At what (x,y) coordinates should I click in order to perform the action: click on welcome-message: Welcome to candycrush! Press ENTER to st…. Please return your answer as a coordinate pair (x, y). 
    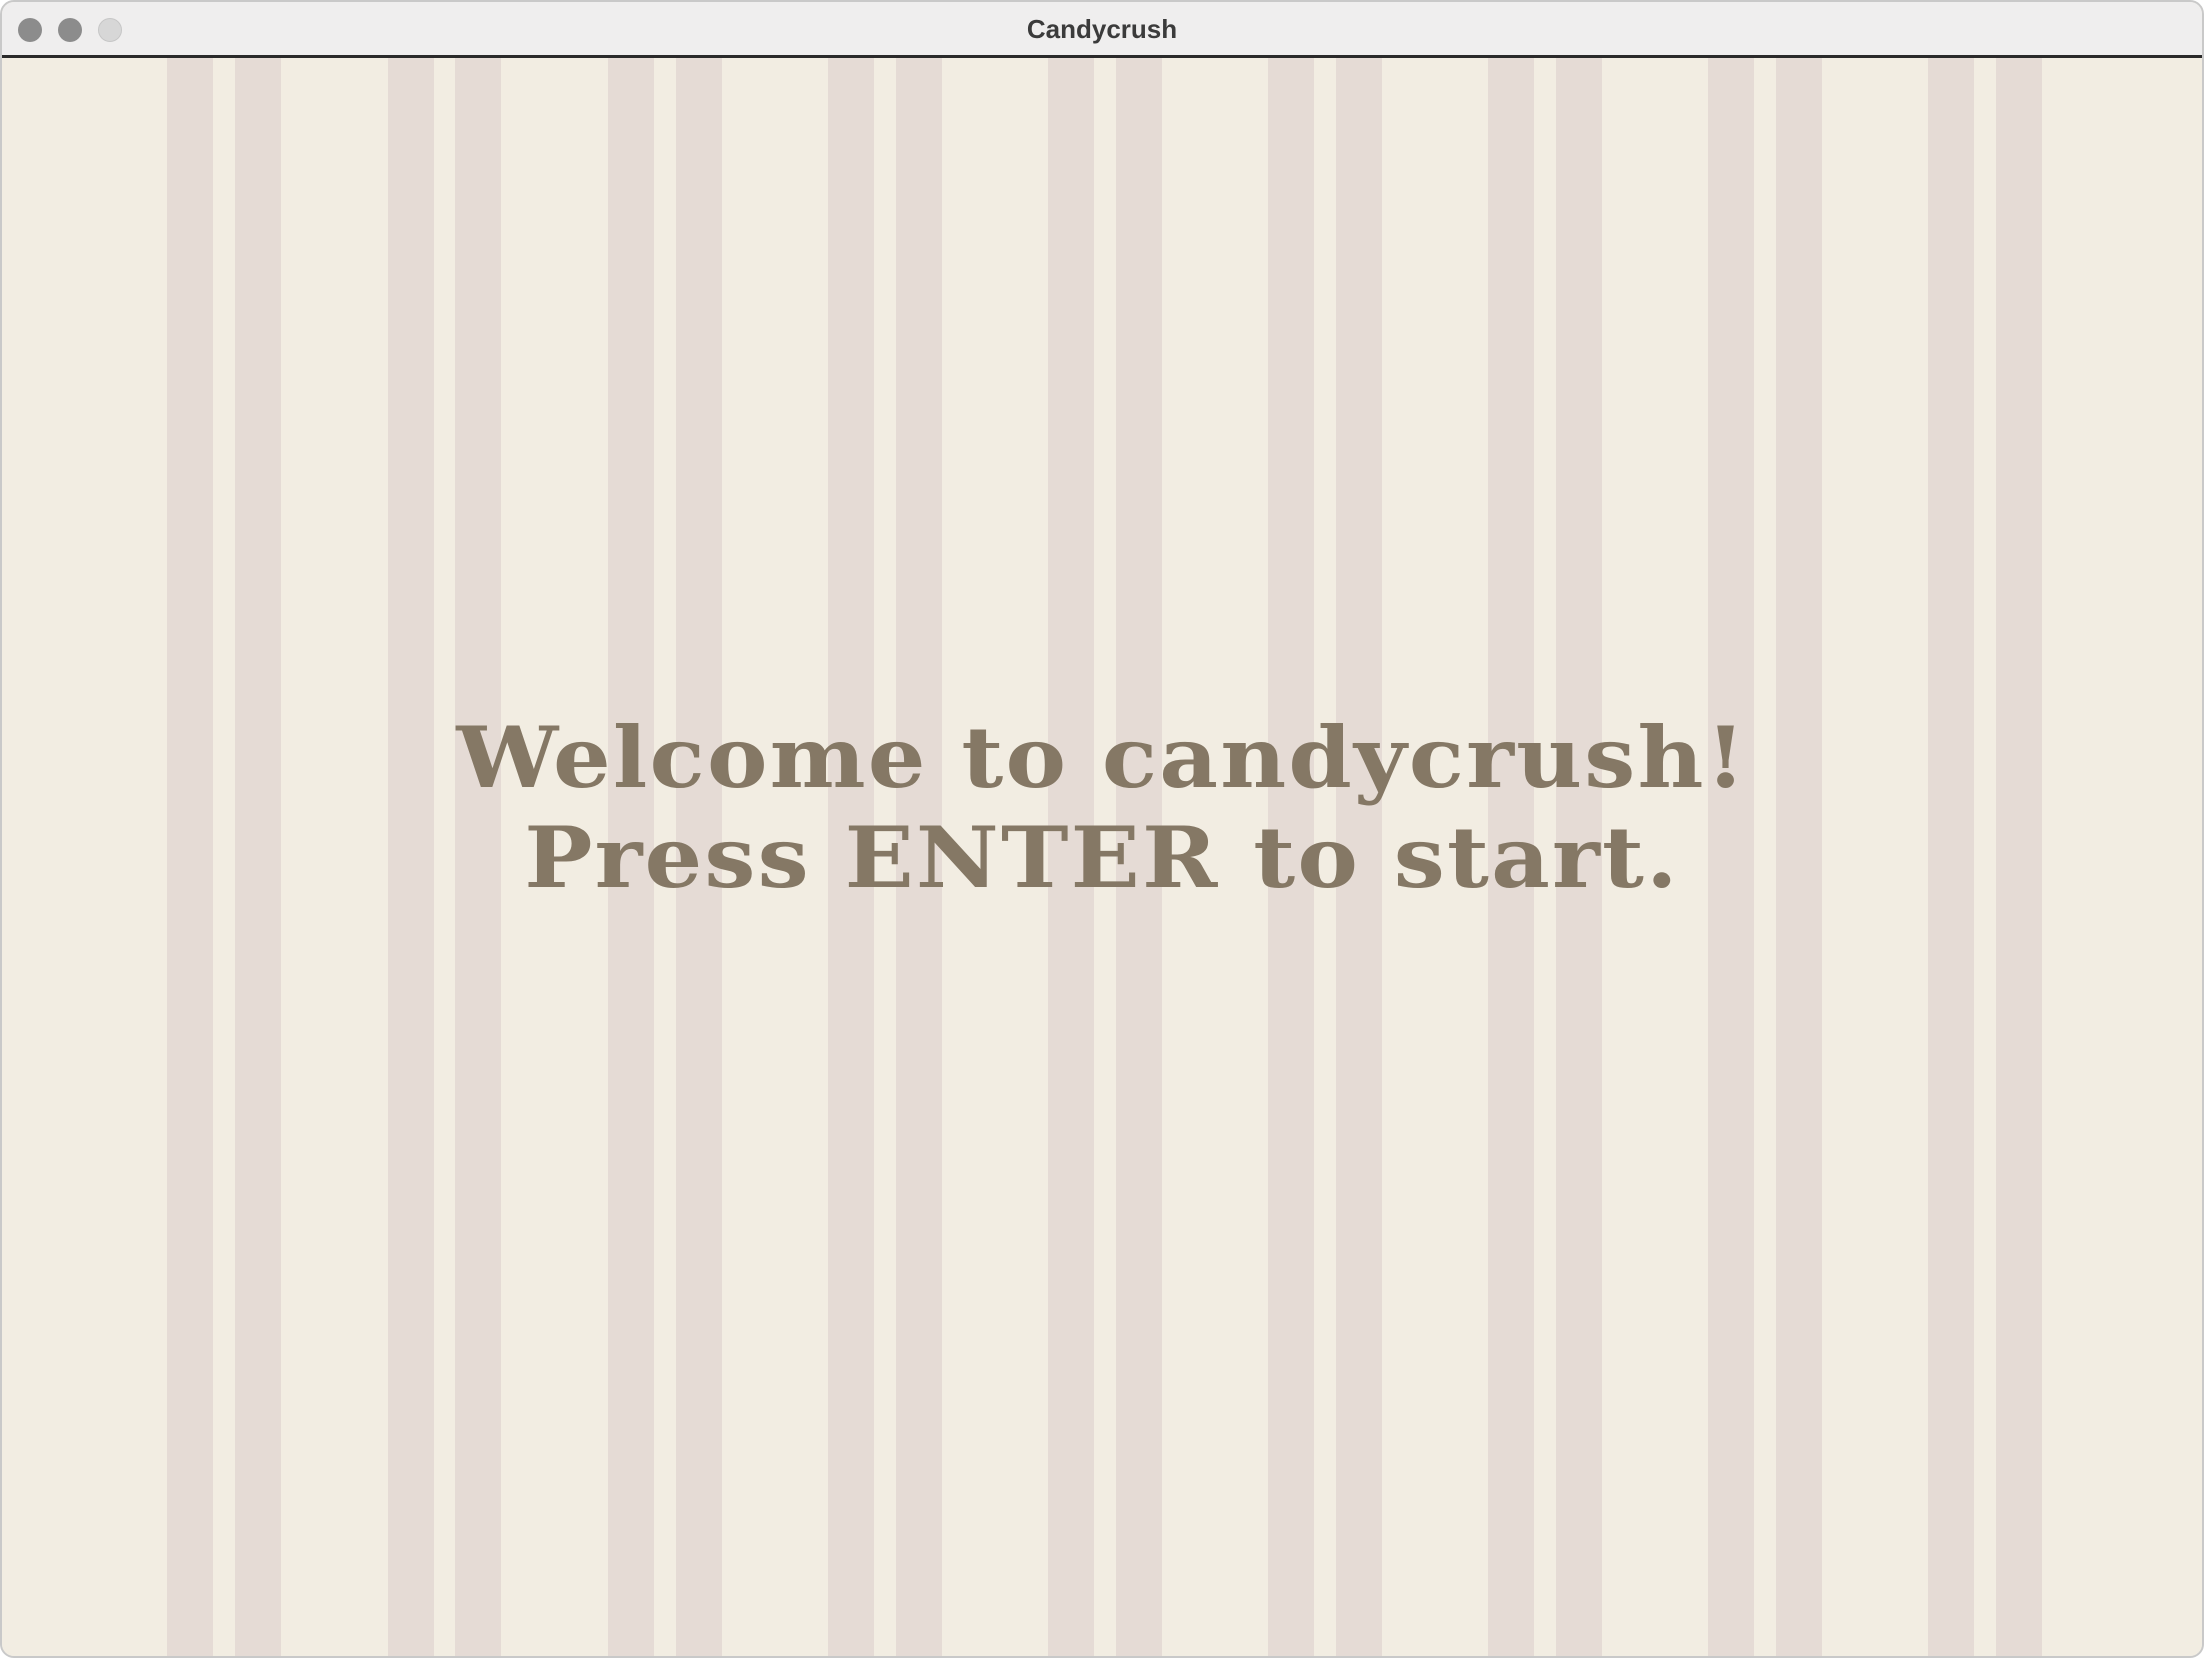
    Looking at the image, I should click on (1102, 808).